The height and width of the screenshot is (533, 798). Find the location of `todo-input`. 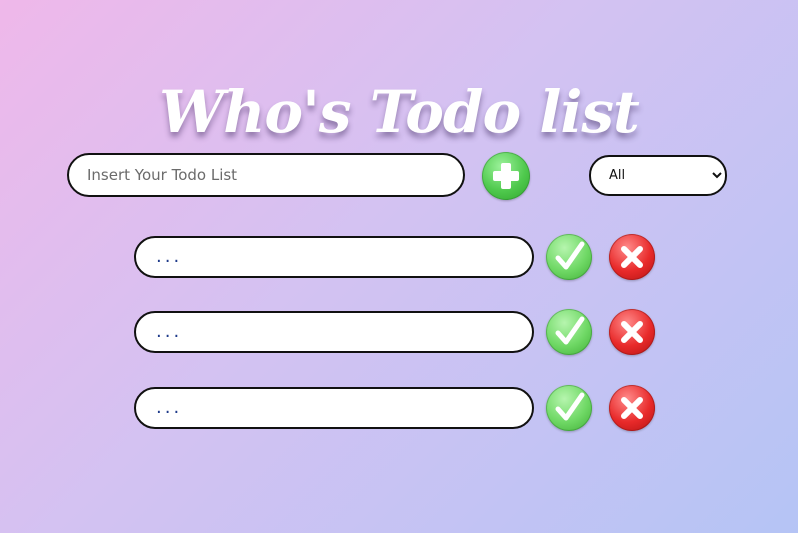

todo-input is located at coordinates (266, 175).